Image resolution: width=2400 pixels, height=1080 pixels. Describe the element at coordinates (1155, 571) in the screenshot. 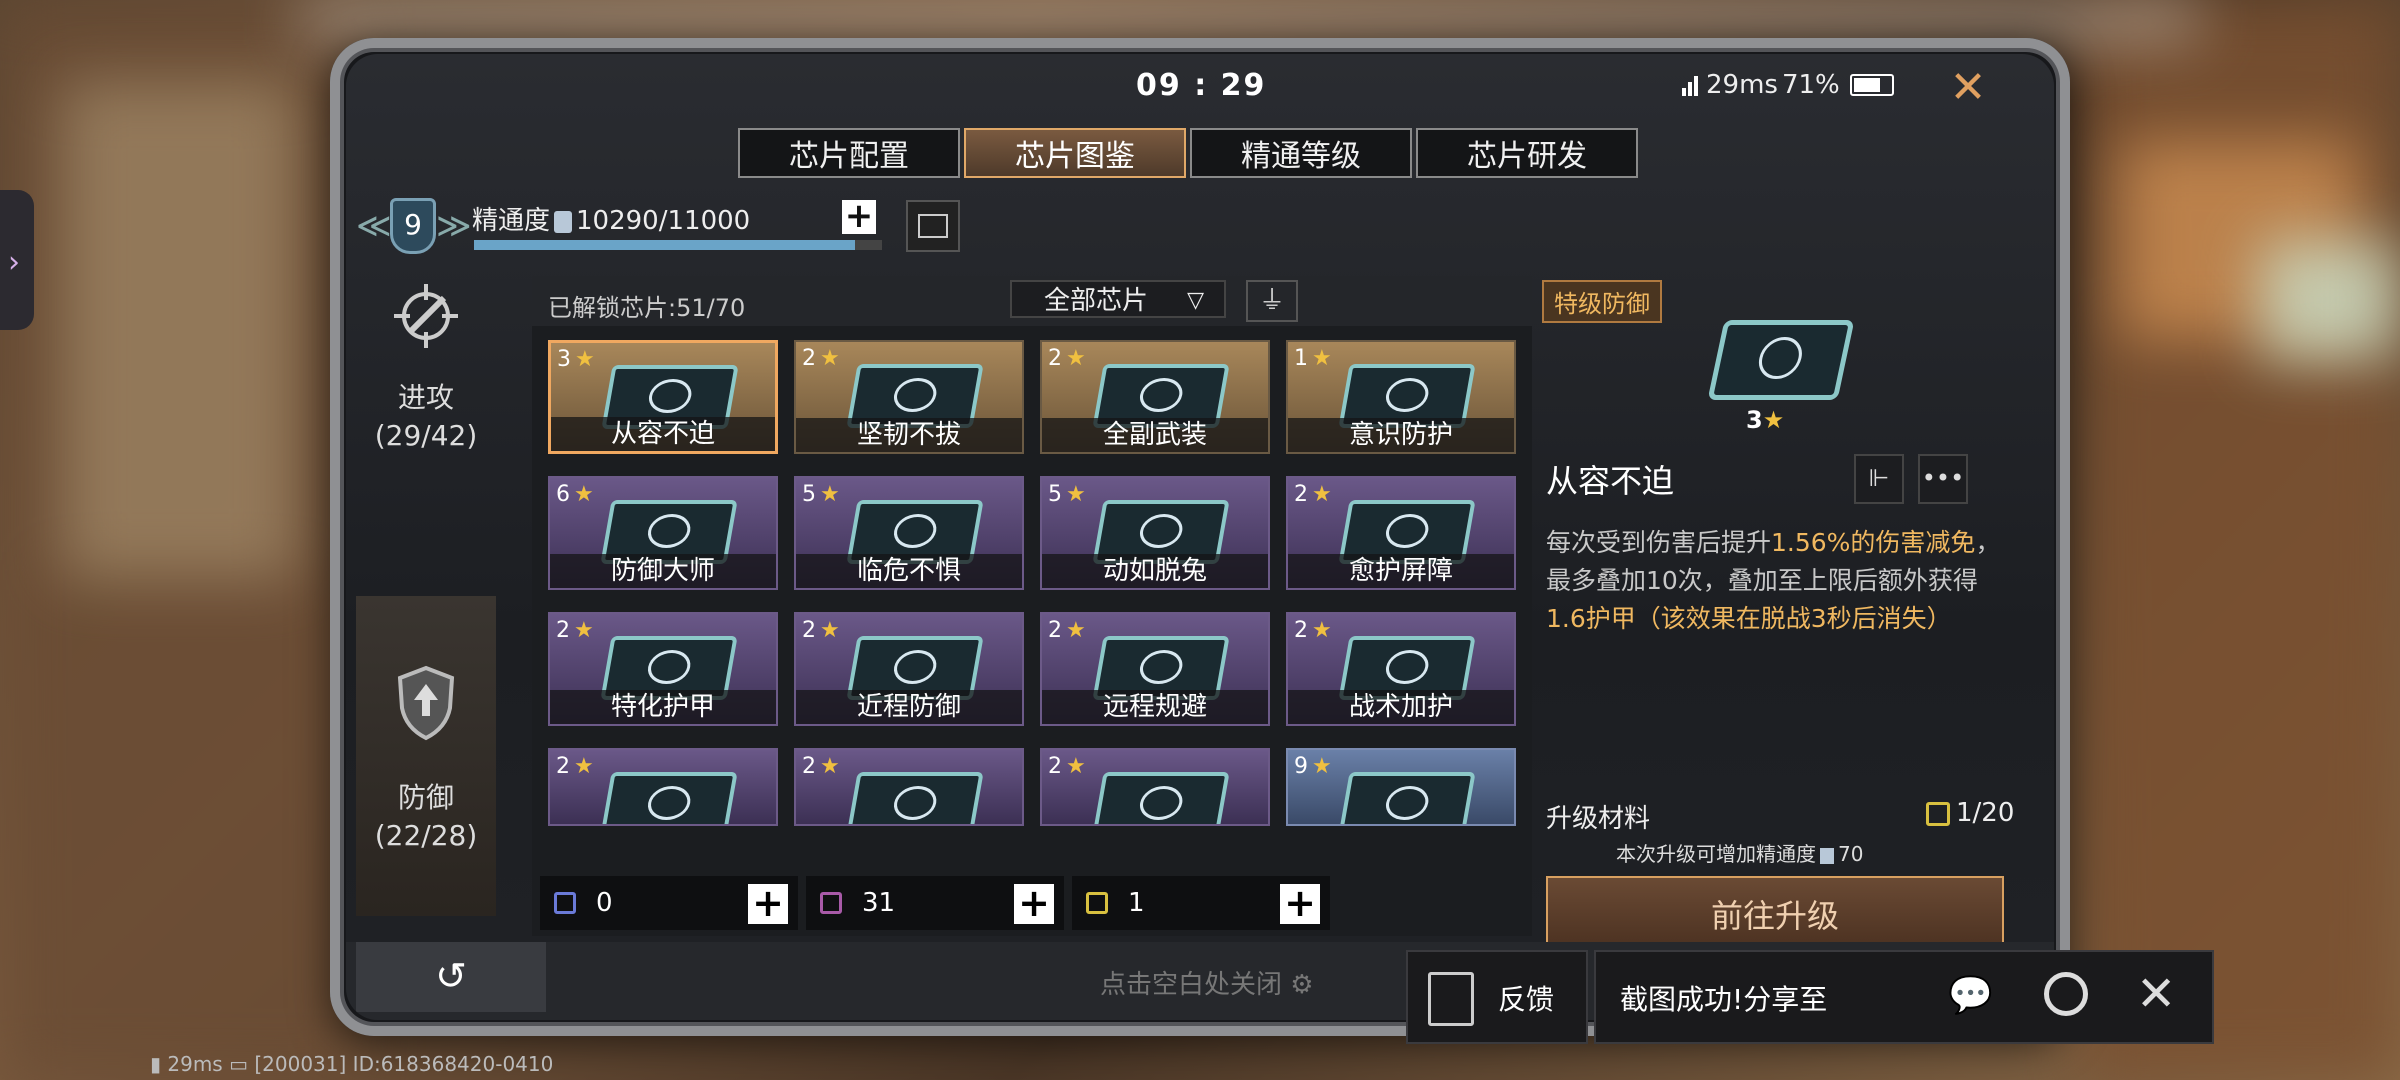

I see `chip-name: 动如脱兔` at that location.